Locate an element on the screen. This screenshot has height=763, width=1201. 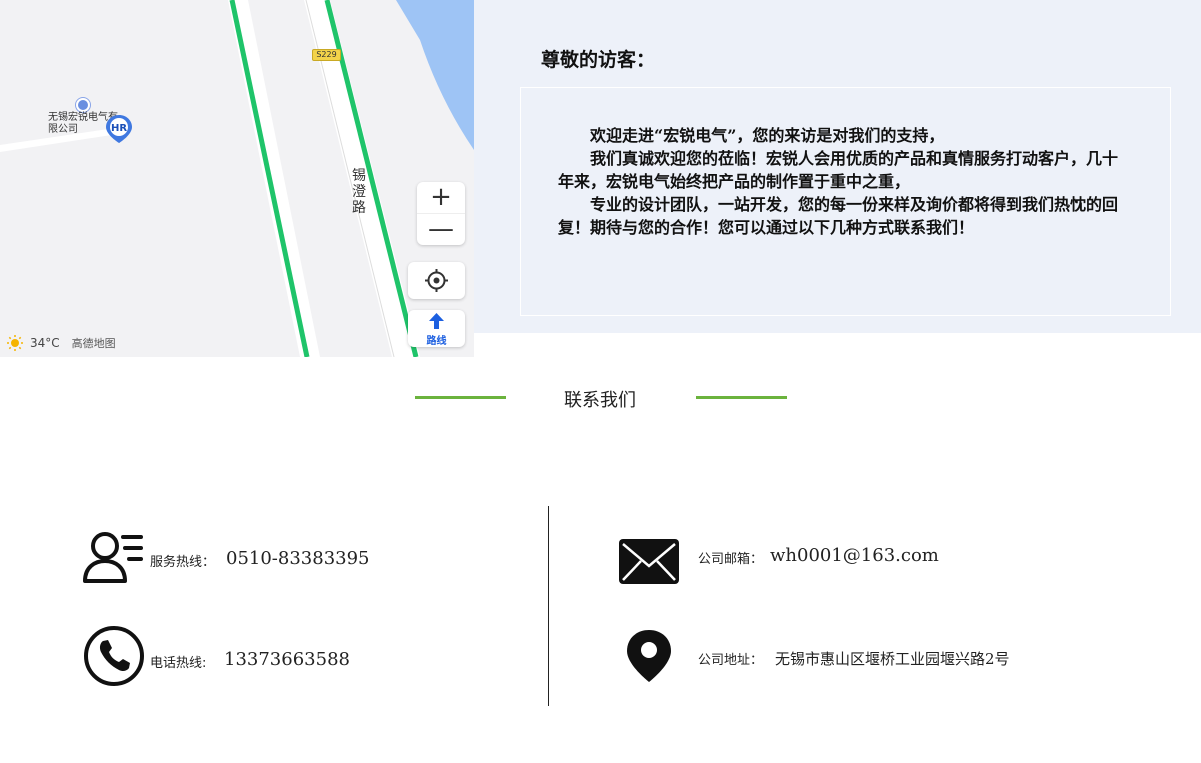
section-line-right is located at coordinates (741, 397).